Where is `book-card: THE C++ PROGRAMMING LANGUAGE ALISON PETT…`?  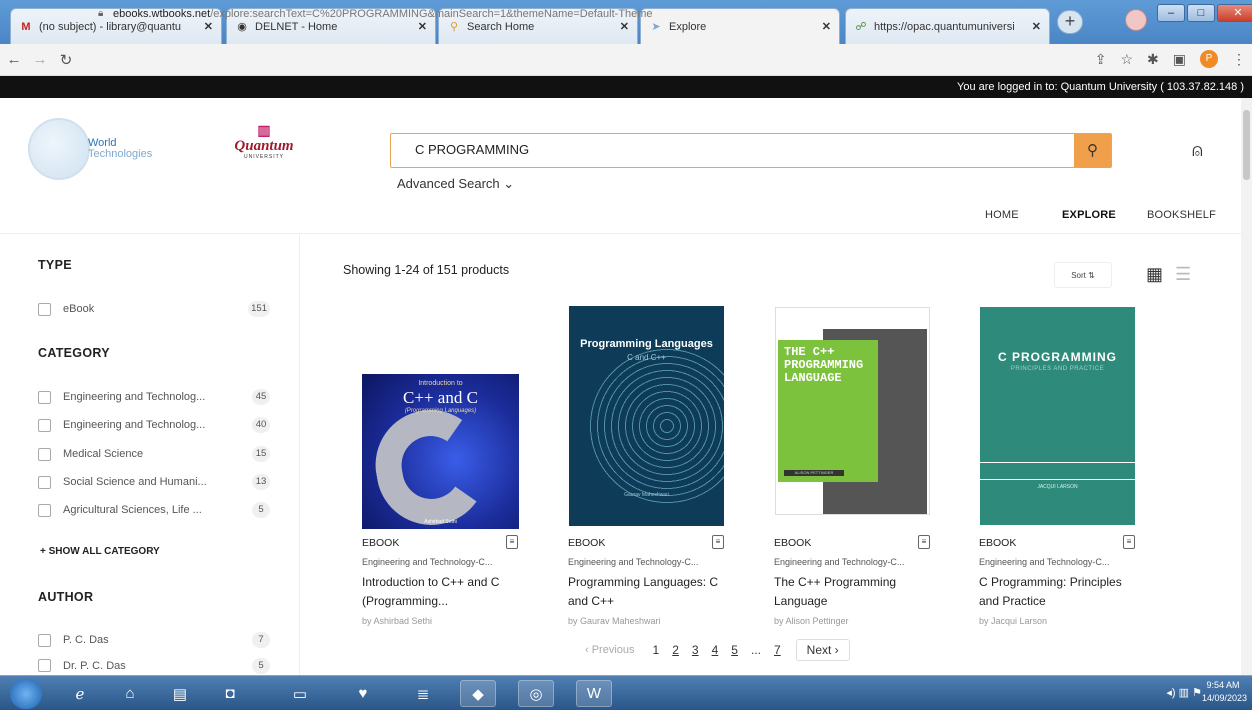
book-card: THE C++ PROGRAMMING LANGUAGE ALISON PETT… is located at coordinates (862, 467).